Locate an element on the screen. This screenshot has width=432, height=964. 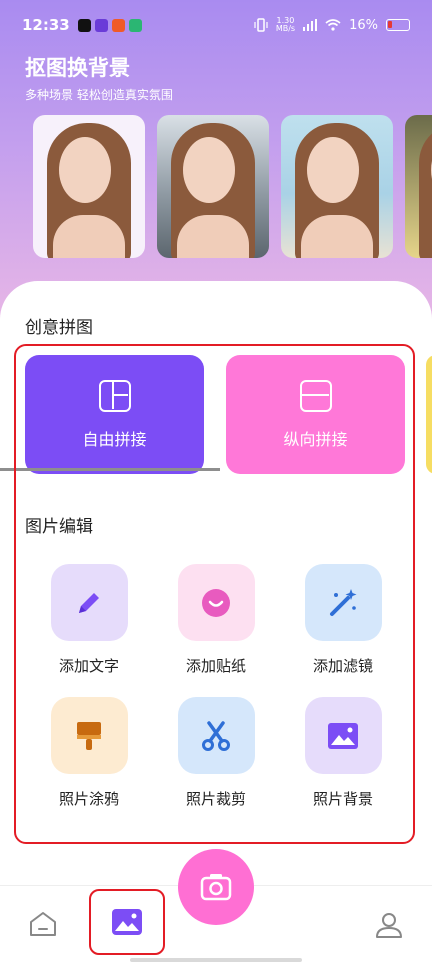
background-sample-carousel is located at coordinates (232, 186).